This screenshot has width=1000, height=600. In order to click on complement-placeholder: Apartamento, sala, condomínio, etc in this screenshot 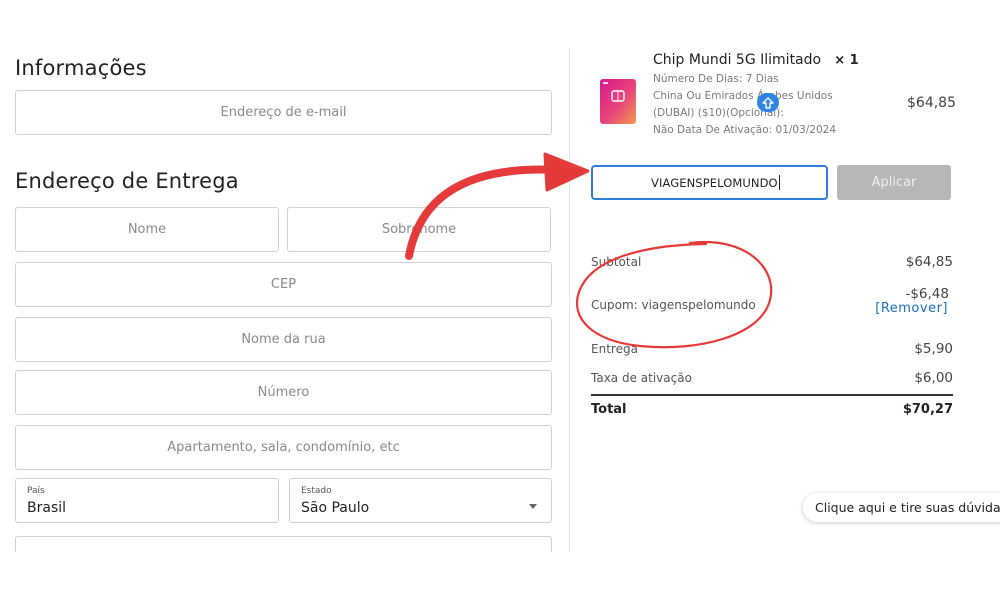, I will do `click(283, 447)`.